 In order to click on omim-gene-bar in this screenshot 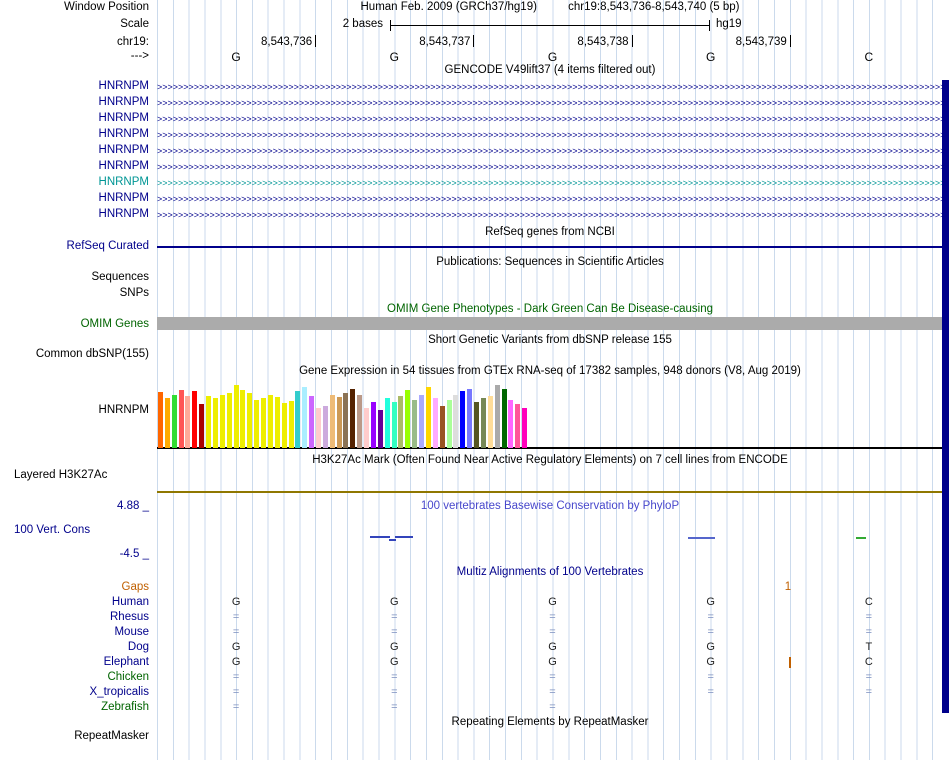, I will do `click(552, 323)`.